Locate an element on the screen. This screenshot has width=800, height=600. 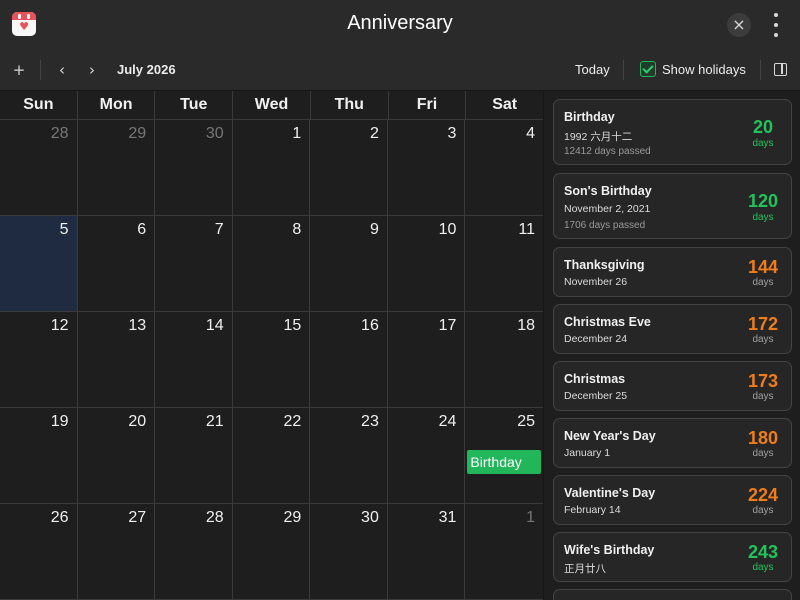
day-number: 26 is located at coordinates (59, 517).